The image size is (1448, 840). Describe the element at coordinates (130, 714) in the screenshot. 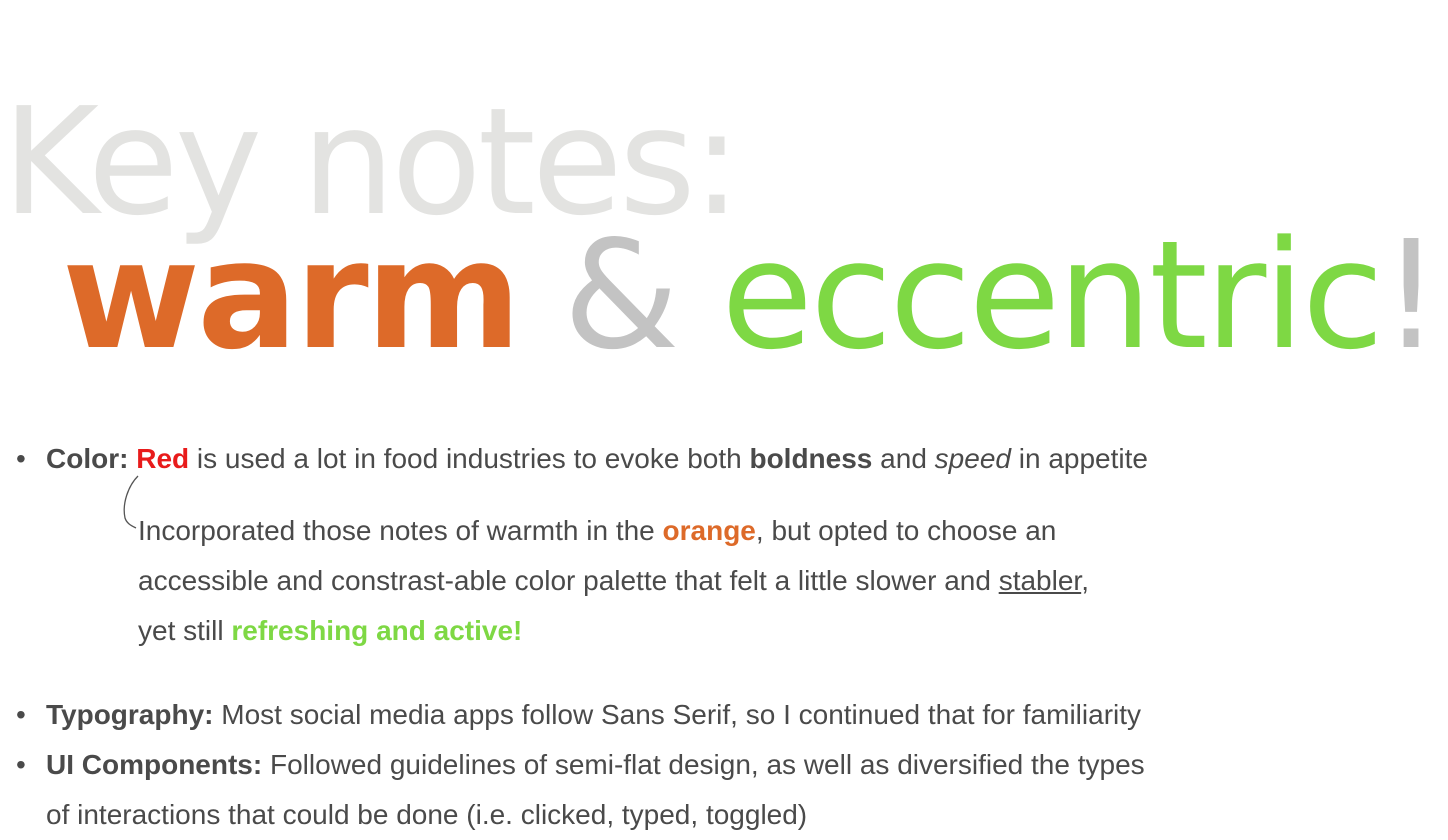

I see `typography-label: Typography:` at that location.